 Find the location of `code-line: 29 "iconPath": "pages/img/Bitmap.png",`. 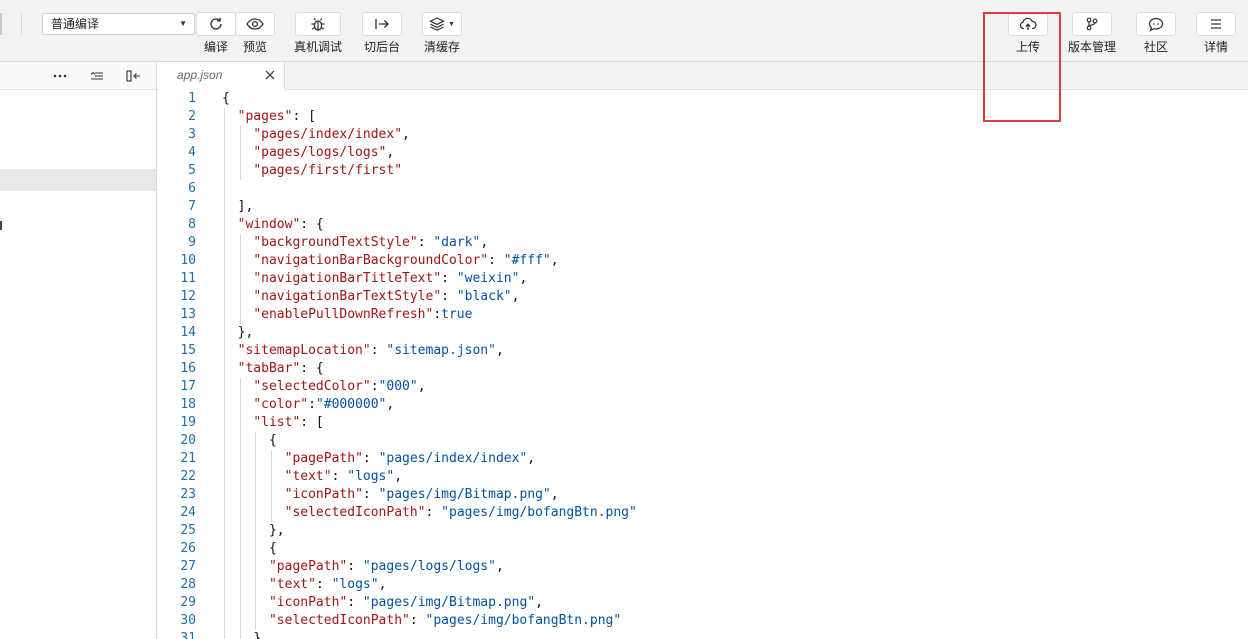

code-line: 29 "iconPath": "pages/img/Bitmap.png", is located at coordinates (702, 603).